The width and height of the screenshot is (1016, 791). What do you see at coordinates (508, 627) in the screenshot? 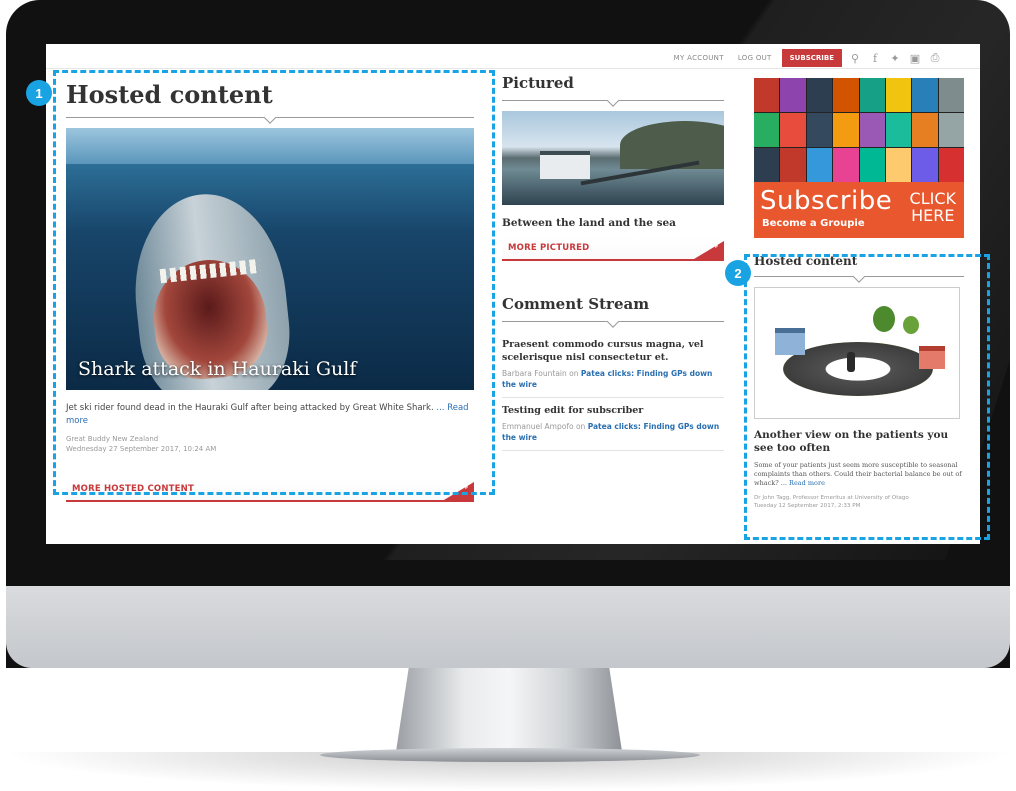
I see `monitor-chin` at bounding box center [508, 627].